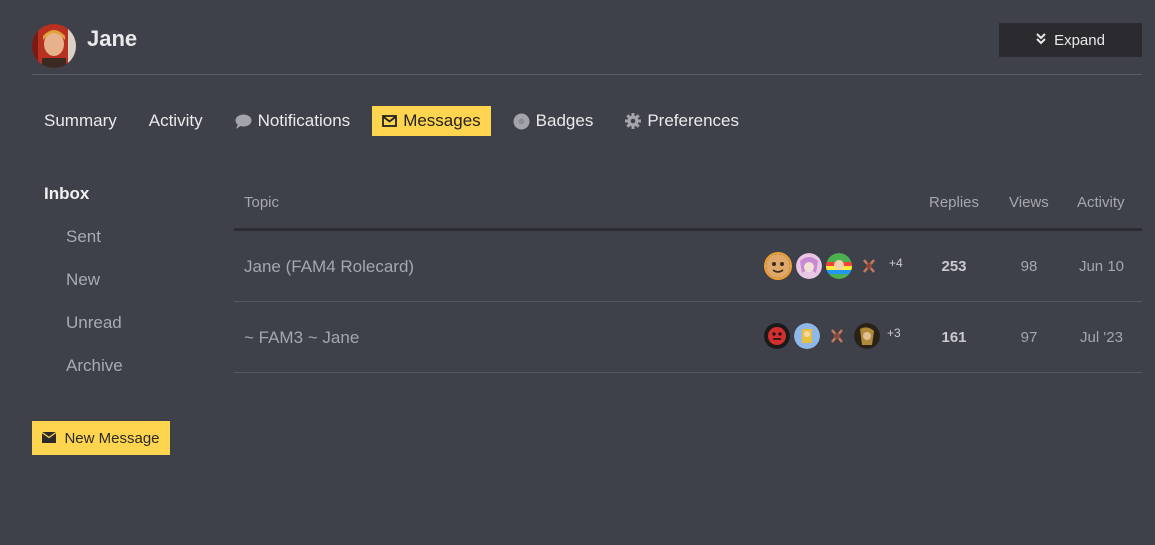 The height and width of the screenshot is (545, 1155). Describe the element at coordinates (954, 266) in the screenshot. I see `replies-count: 253` at that location.